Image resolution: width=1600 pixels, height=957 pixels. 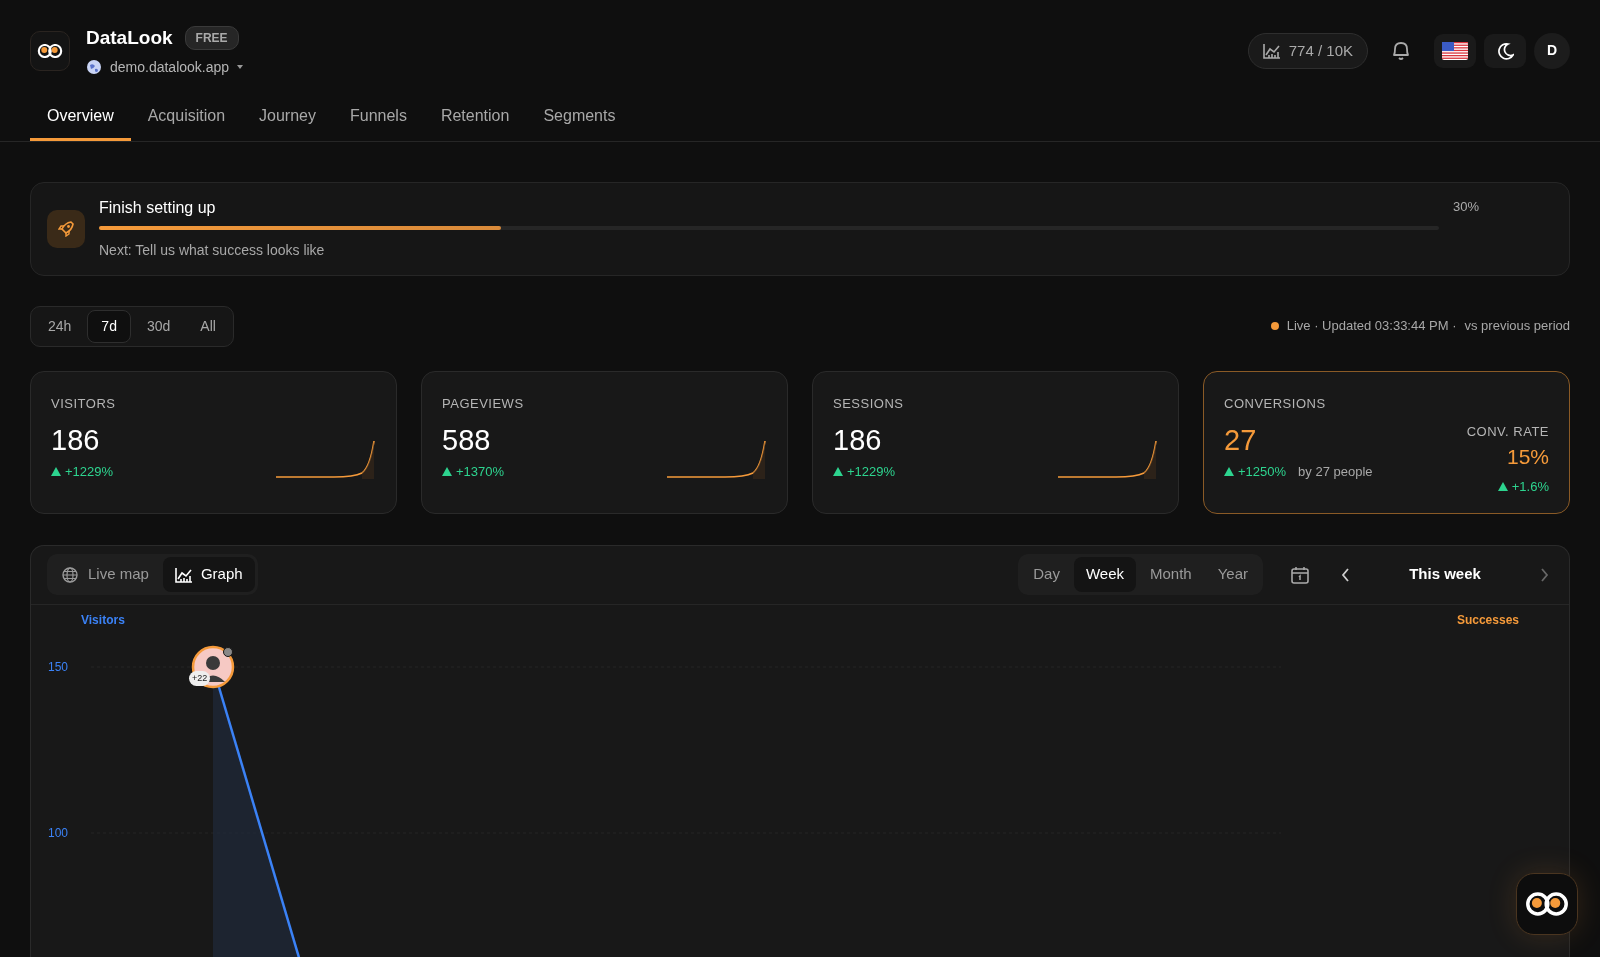 What do you see at coordinates (1320, 50) in the screenshot?
I see `usage-count: 774 / 10K` at bounding box center [1320, 50].